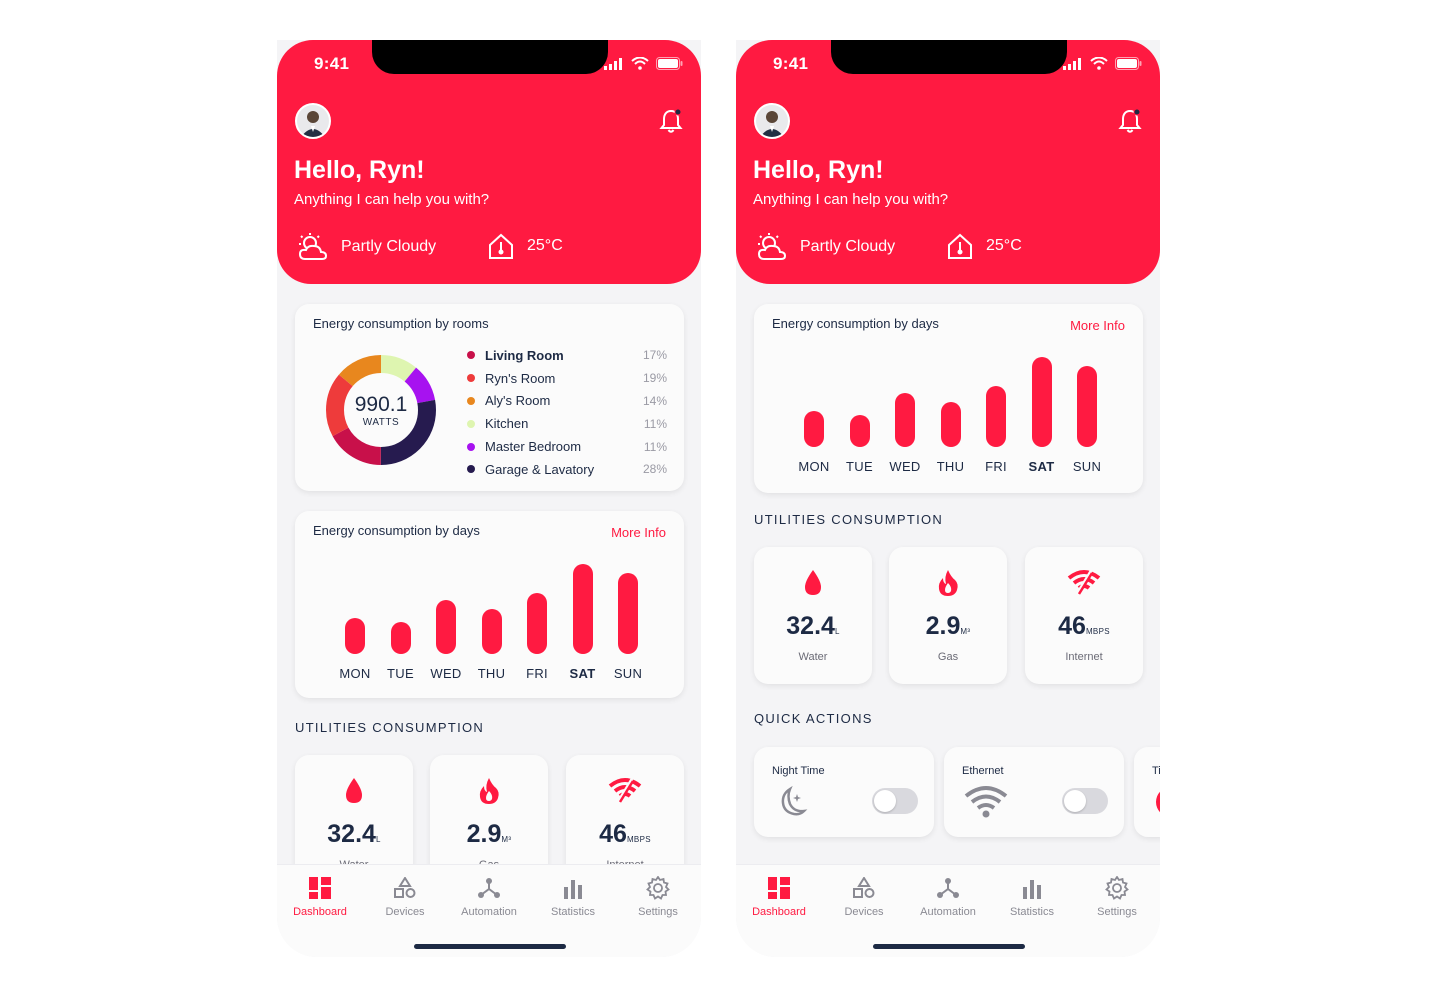 This screenshot has width=1436, height=997. Describe the element at coordinates (378, 839) in the screenshot. I see `water-unit: L` at that location.